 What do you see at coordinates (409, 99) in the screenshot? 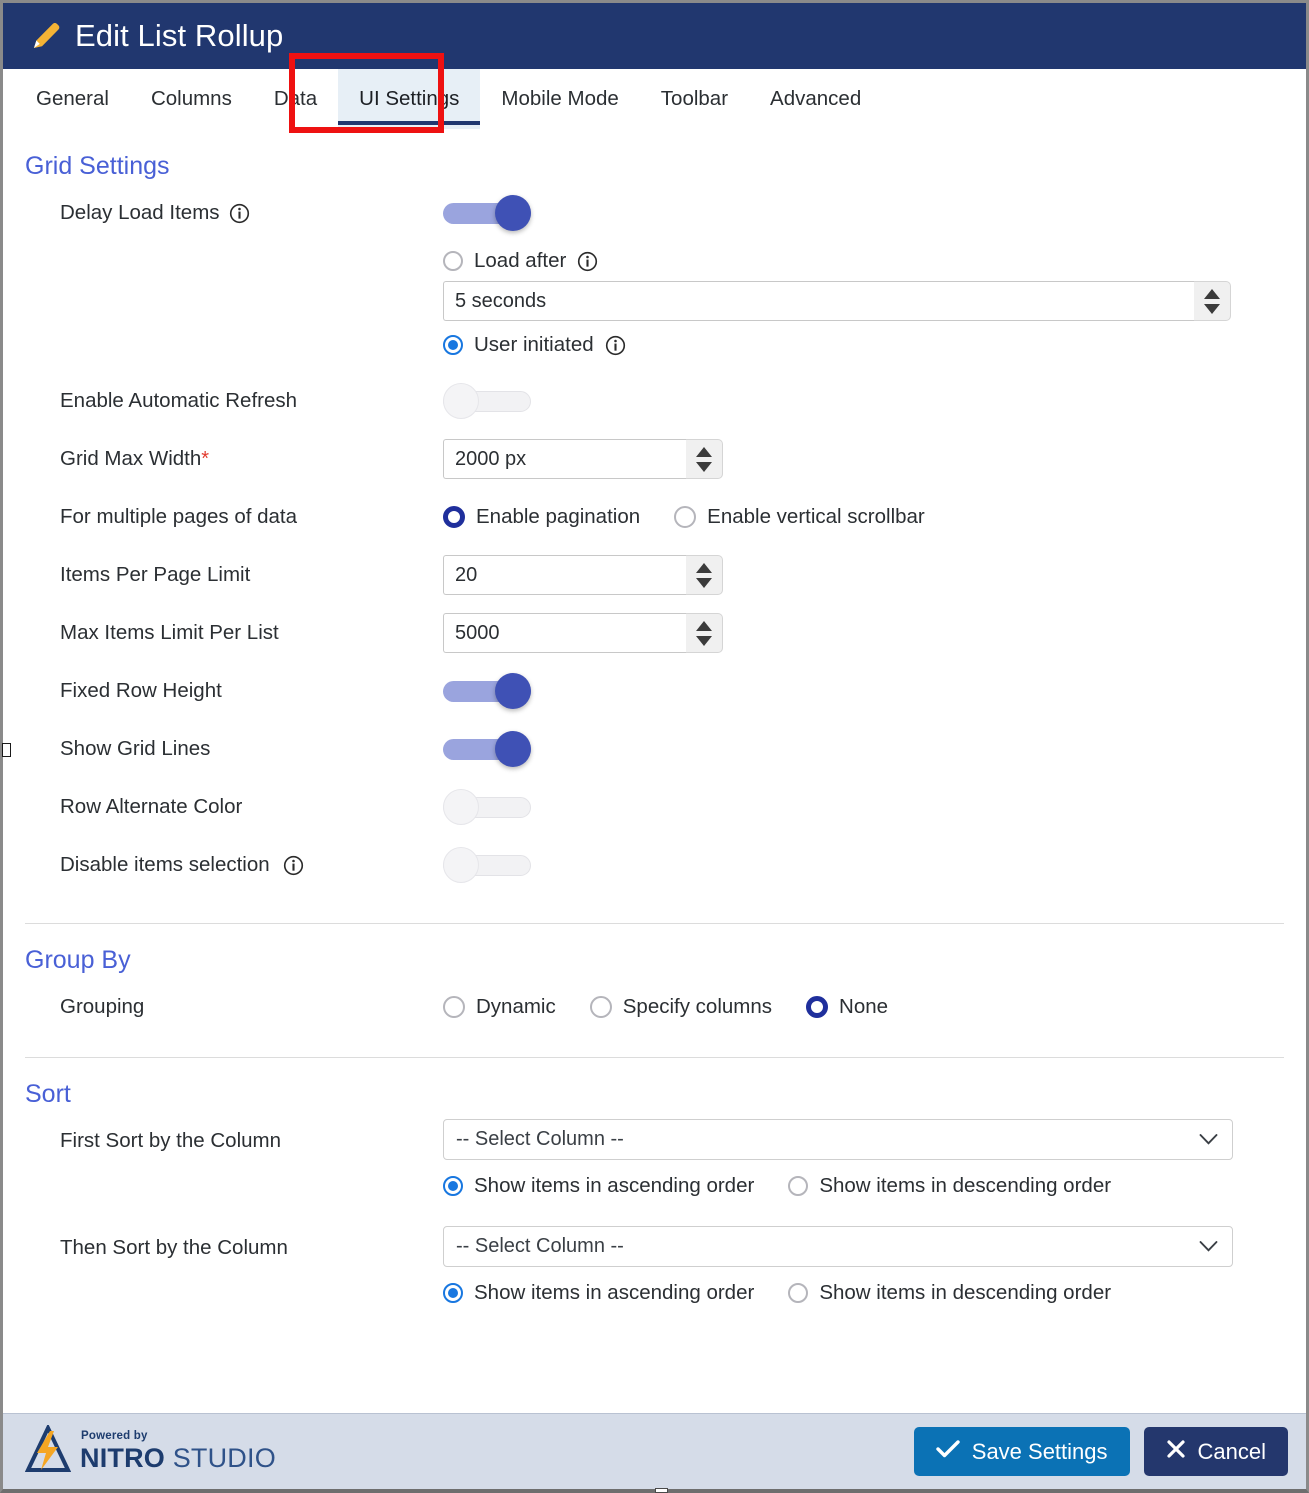
I see `tab-ui-settings: UI Settings` at bounding box center [409, 99].